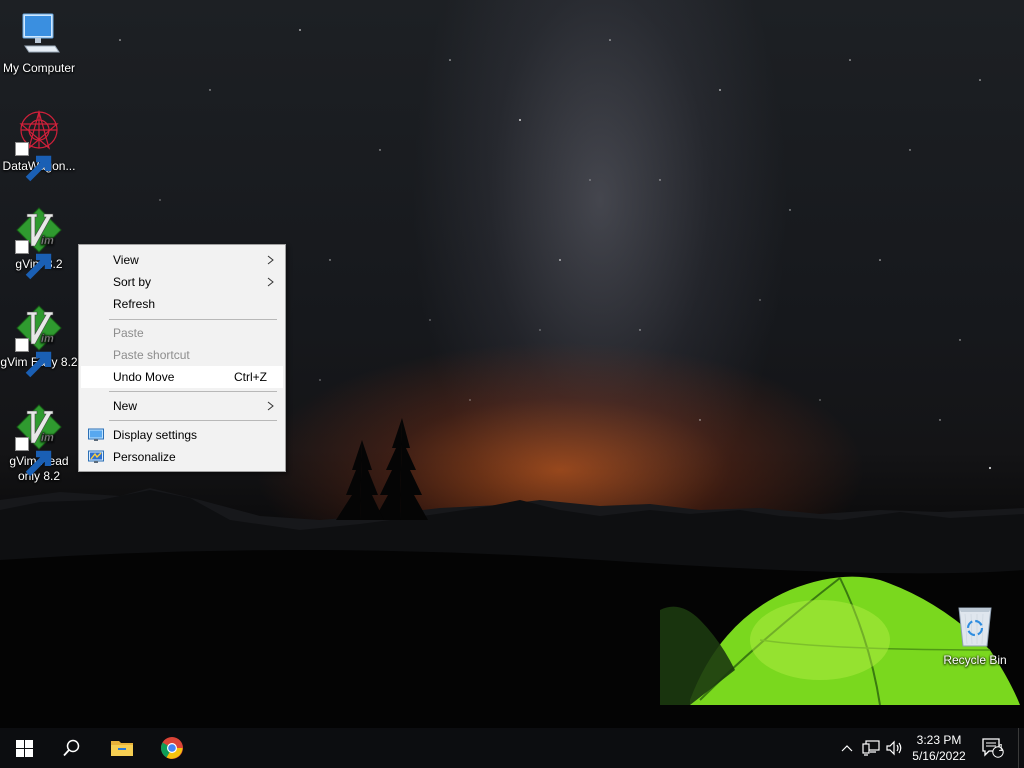 This screenshot has height=768, width=1024. I want to click on show-desktop-button, so click(1021, 748).